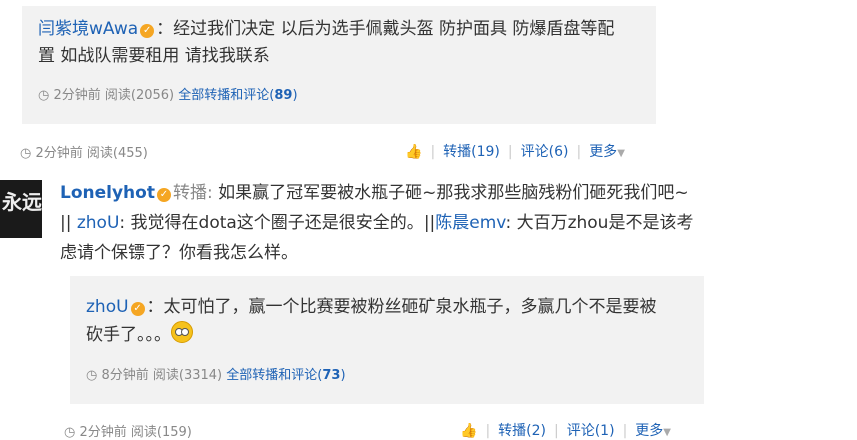 The height and width of the screenshot is (440, 857). I want to click on avatar: 永远, so click(21, 209).